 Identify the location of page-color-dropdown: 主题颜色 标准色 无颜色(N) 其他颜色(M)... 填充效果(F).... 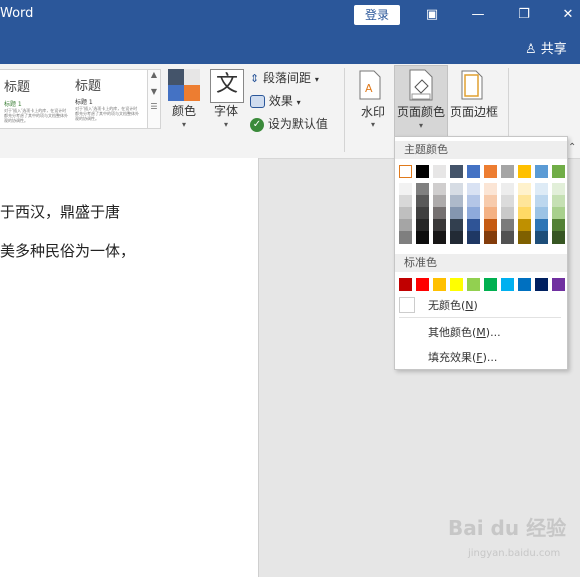
(481, 253).